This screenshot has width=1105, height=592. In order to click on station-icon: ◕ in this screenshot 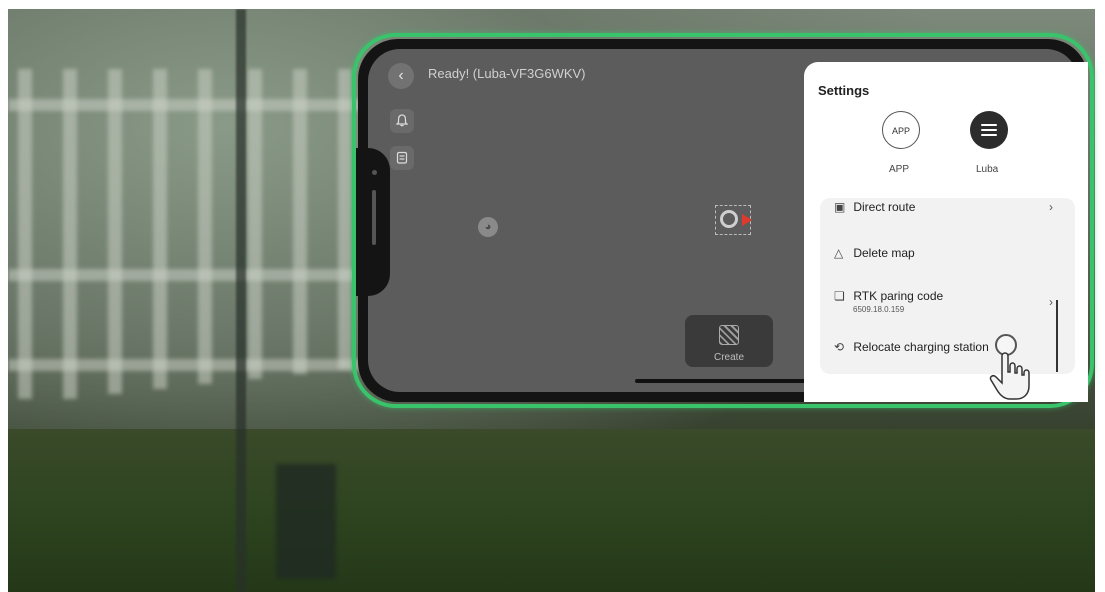, I will do `click(488, 227)`.